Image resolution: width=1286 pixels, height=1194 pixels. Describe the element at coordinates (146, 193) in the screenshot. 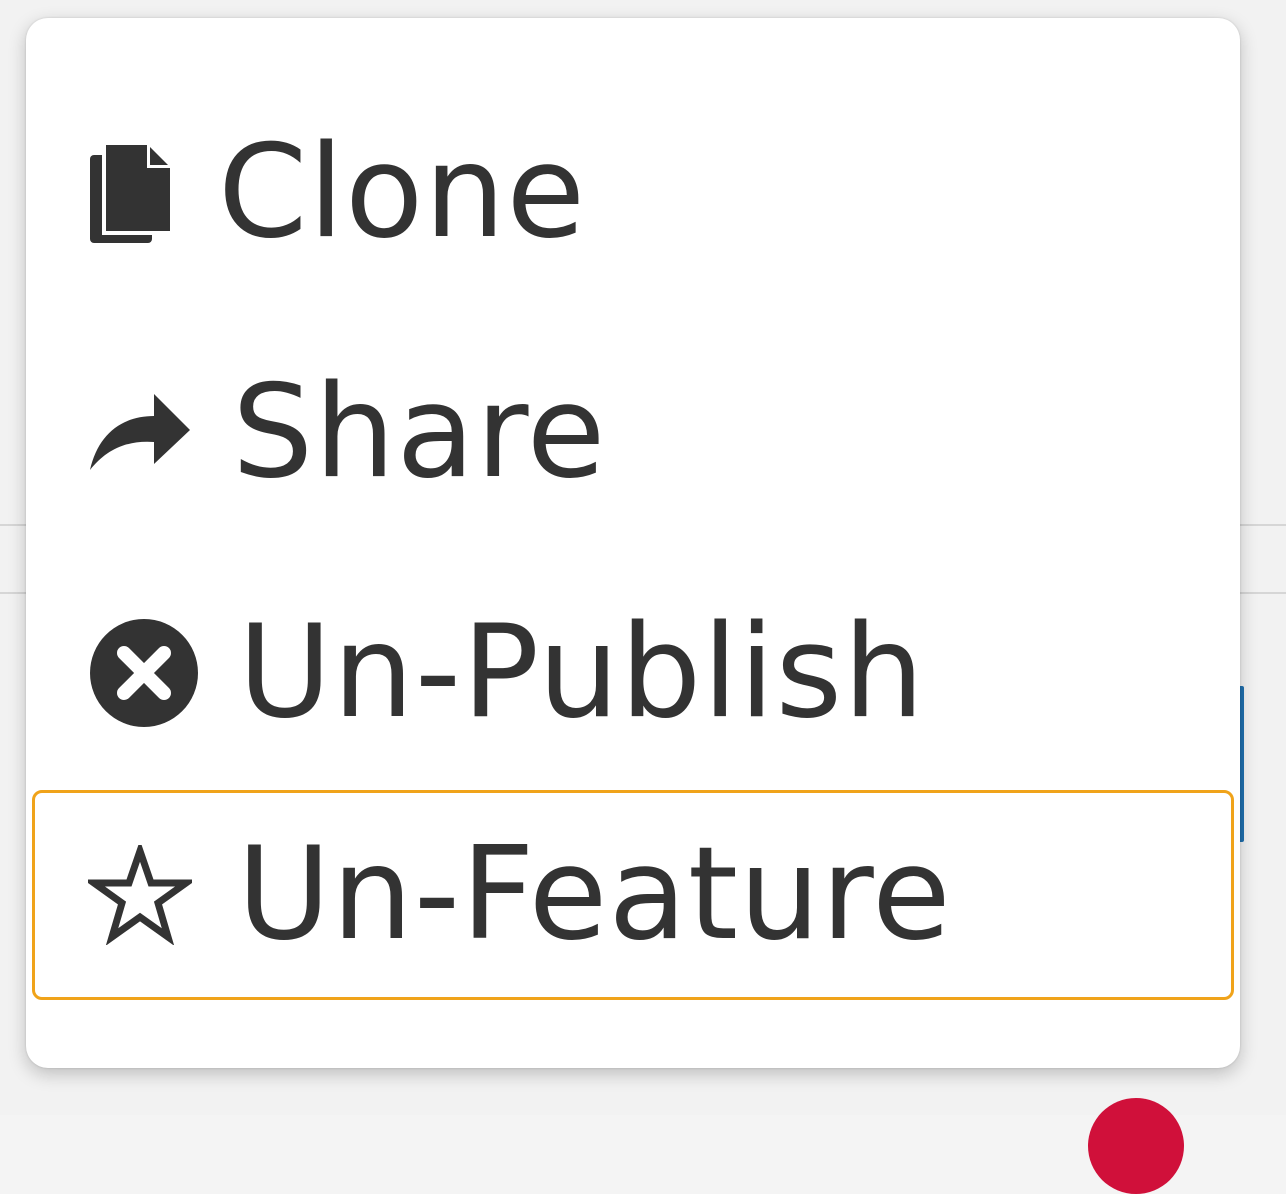

I see `clone-icon` at that location.